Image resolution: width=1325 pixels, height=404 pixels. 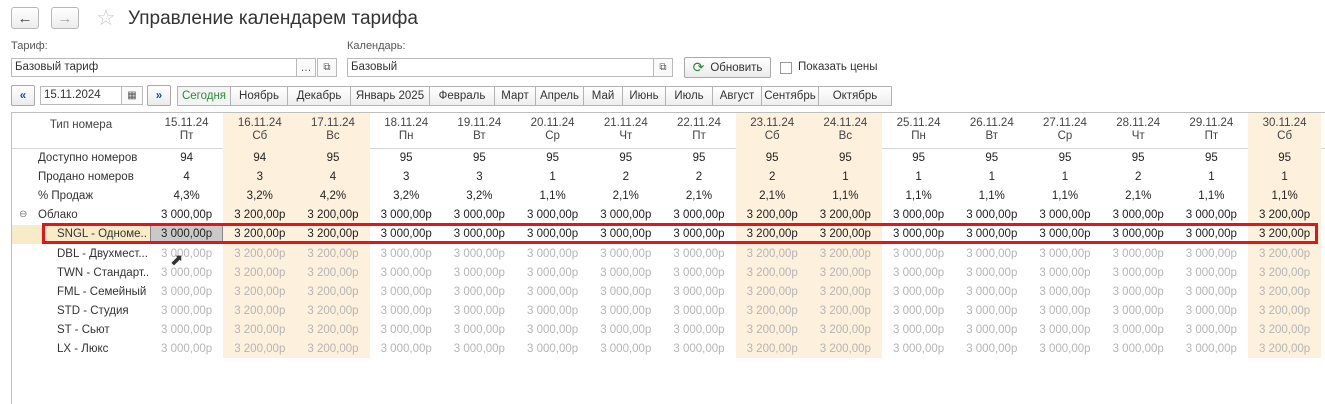 I want to click on tab-10: Август, so click(x=737, y=96).